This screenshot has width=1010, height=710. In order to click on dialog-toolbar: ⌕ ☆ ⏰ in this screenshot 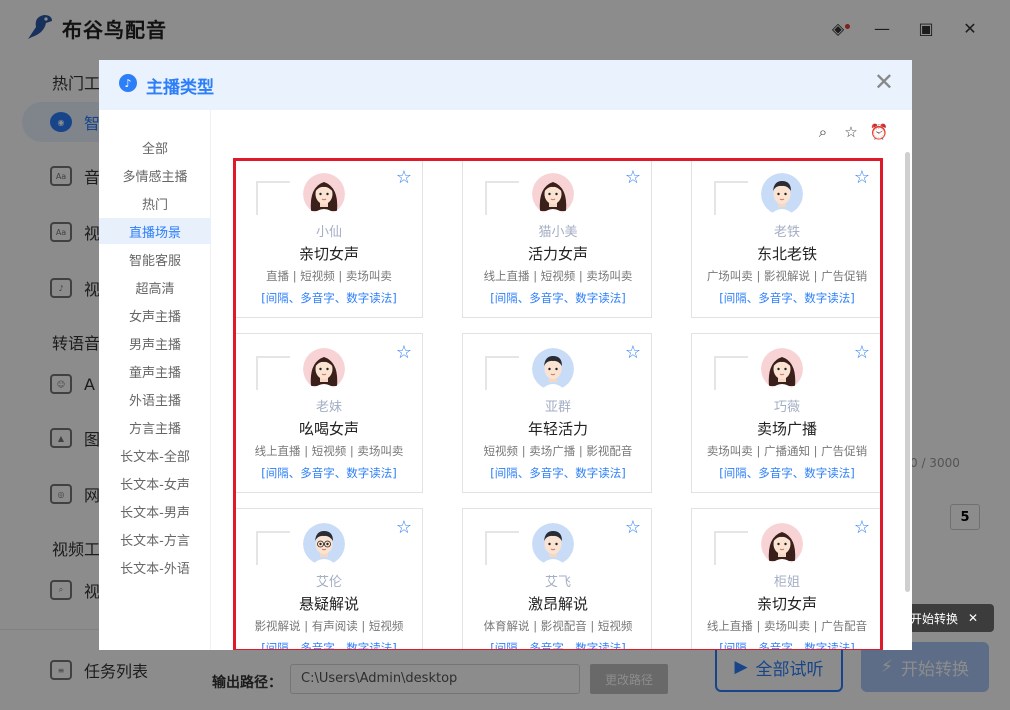, I will do `click(852, 132)`.